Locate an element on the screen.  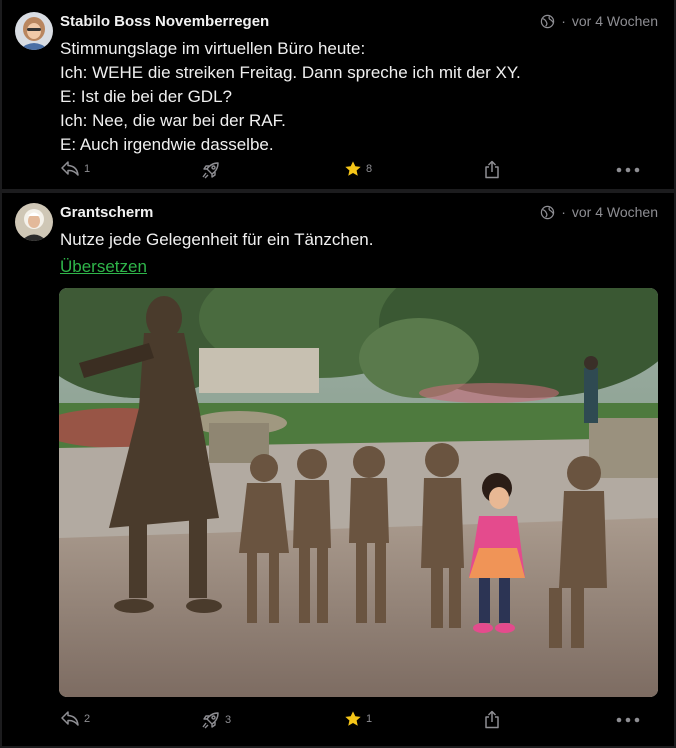
reply-button: 2 is located at coordinates (75, 719).